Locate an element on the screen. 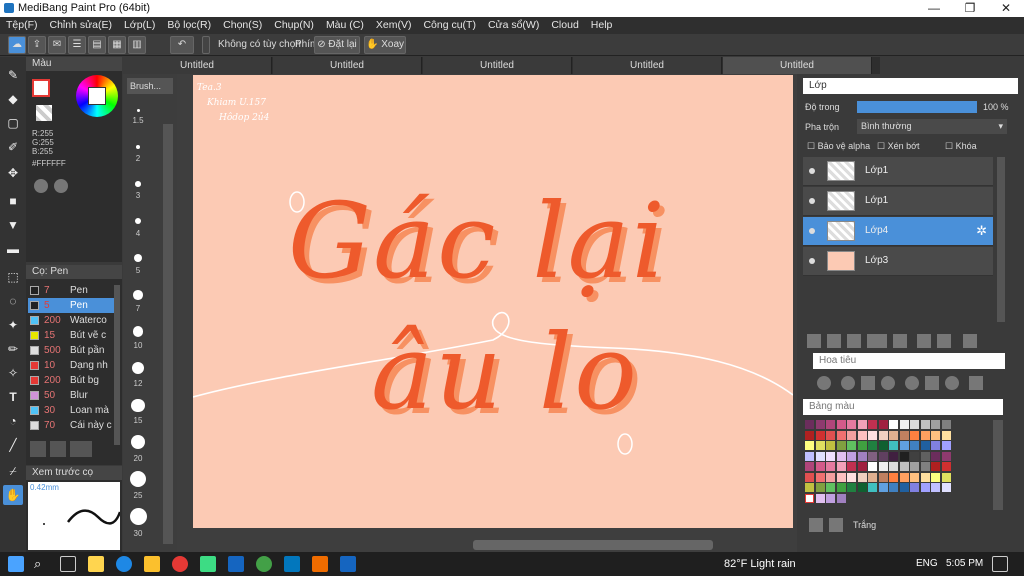  new-layer-3-icon is located at coordinates (854, 341).